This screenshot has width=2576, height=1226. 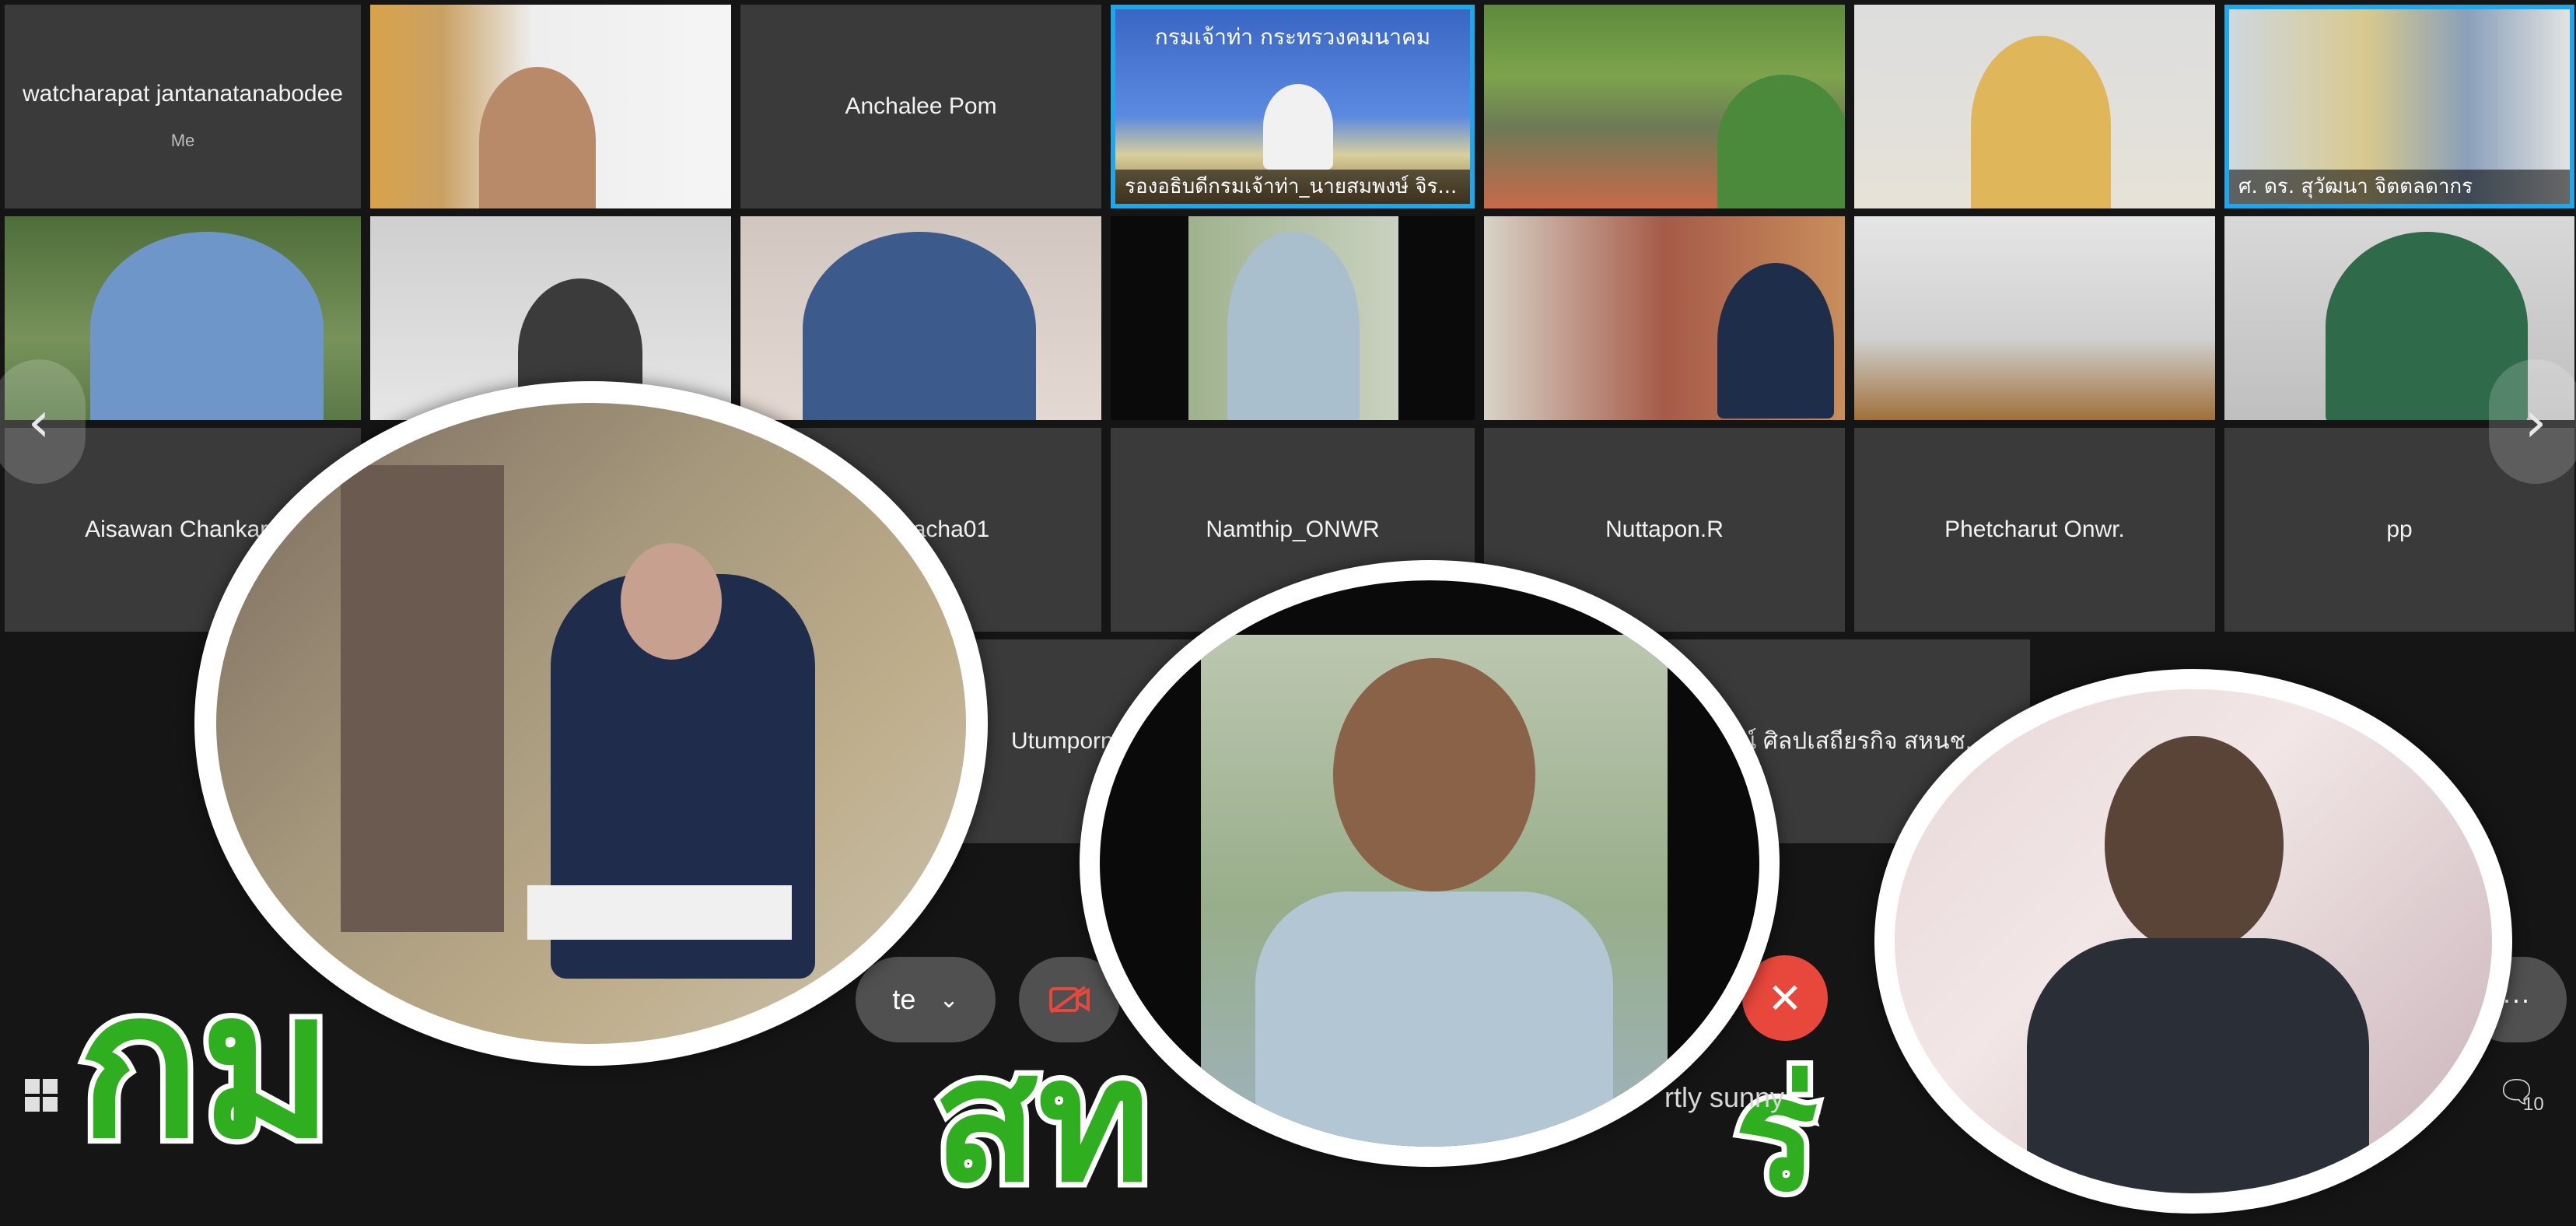 I want to click on participant-tile-phetcharut: Phetcharut Onwr., so click(x=2035, y=530).